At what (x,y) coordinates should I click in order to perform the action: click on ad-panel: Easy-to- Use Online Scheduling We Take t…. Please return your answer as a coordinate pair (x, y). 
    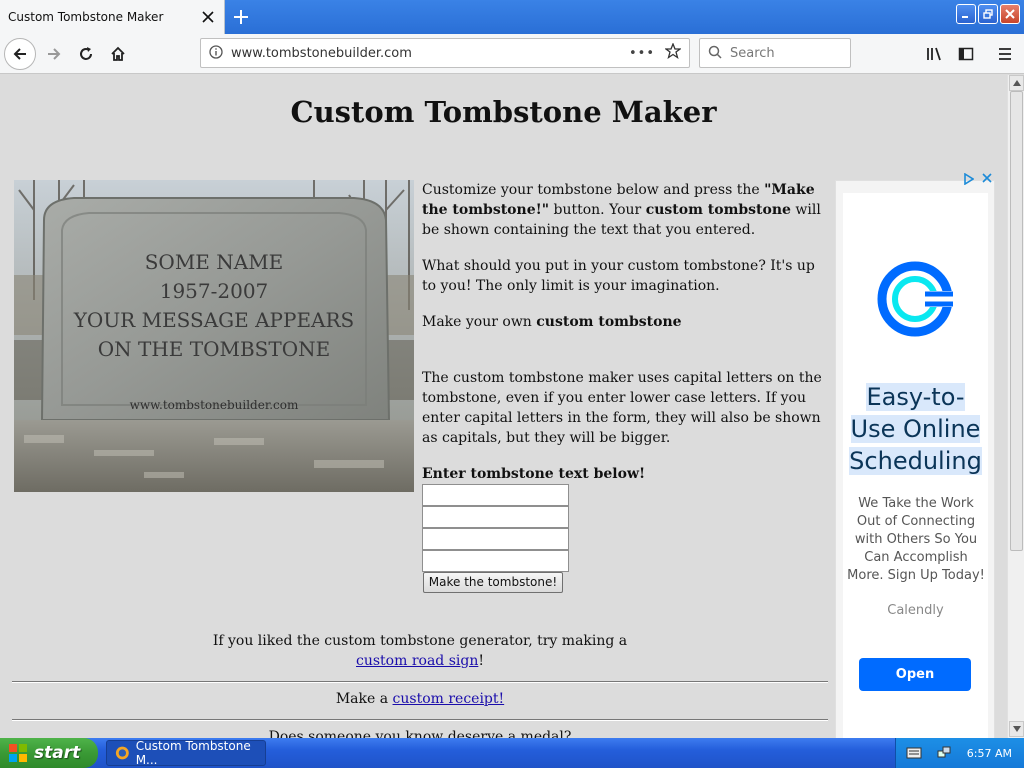
    Looking at the image, I should click on (915, 455).